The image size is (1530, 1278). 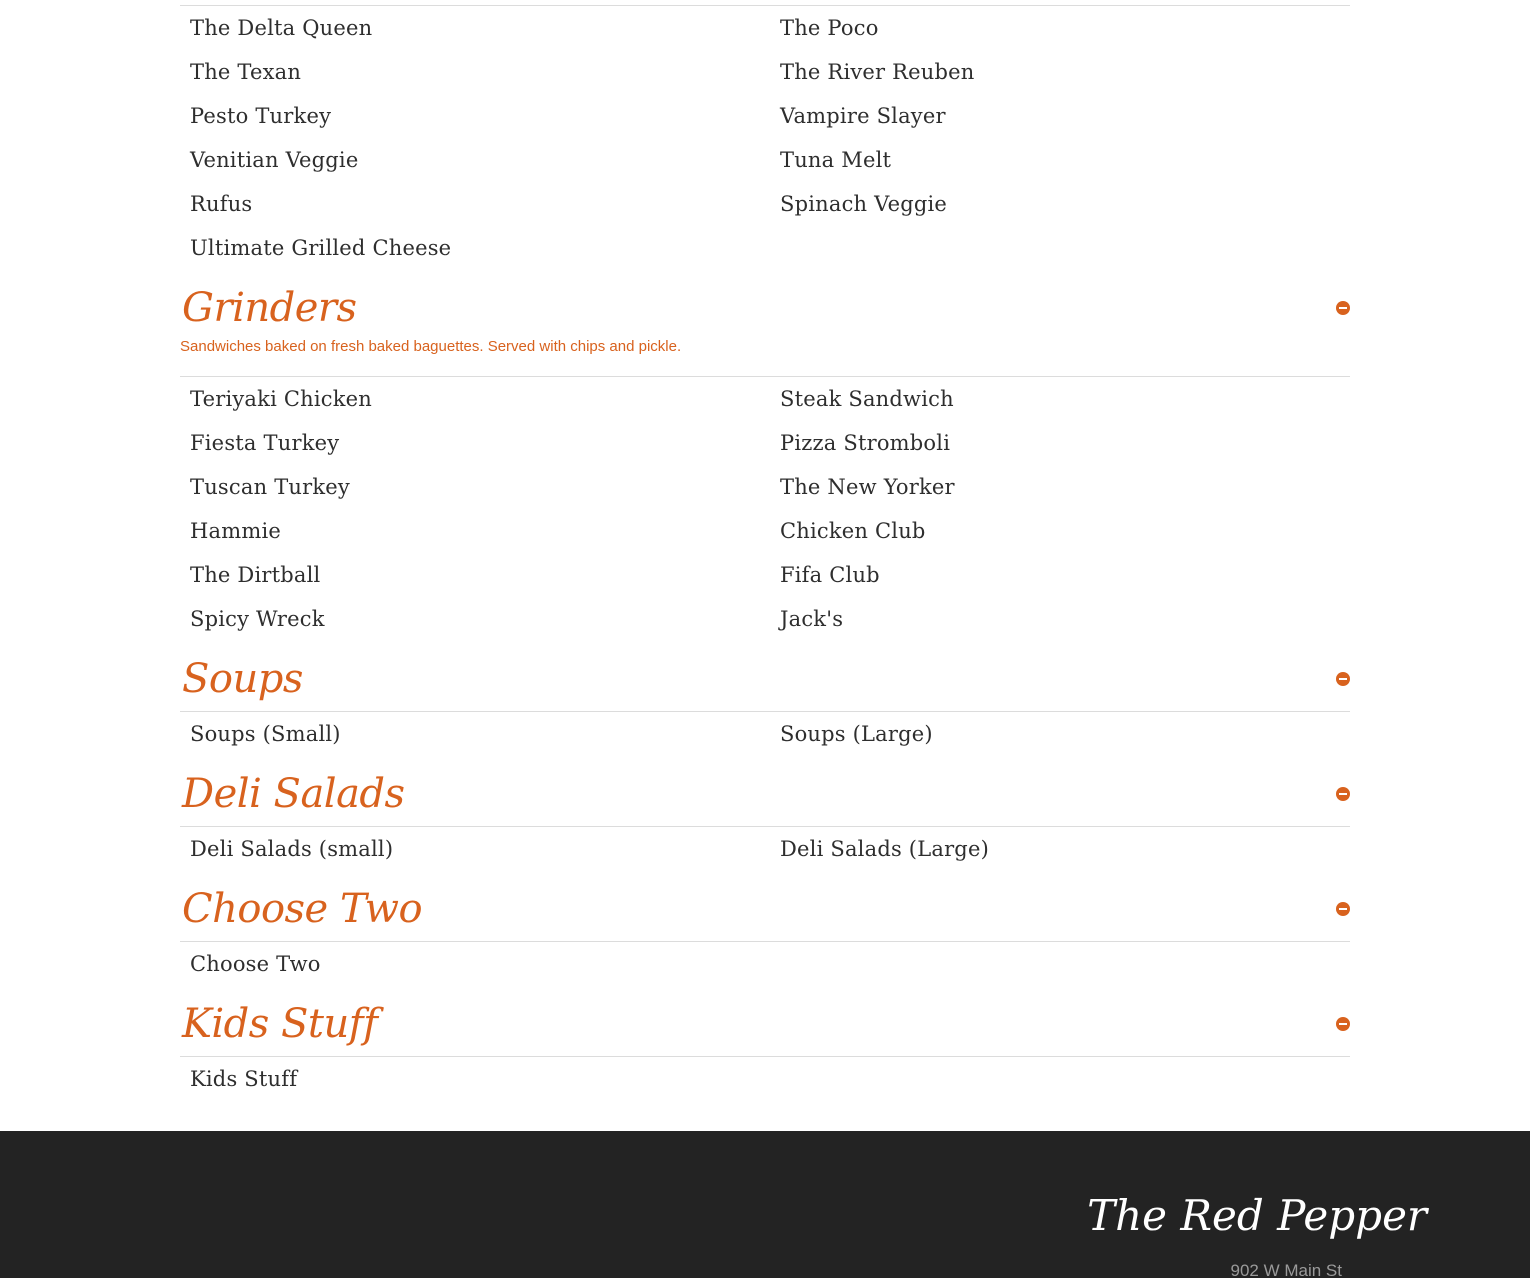 I want to click on menu-item: Tuna Melt, so click(x=835, y=160).